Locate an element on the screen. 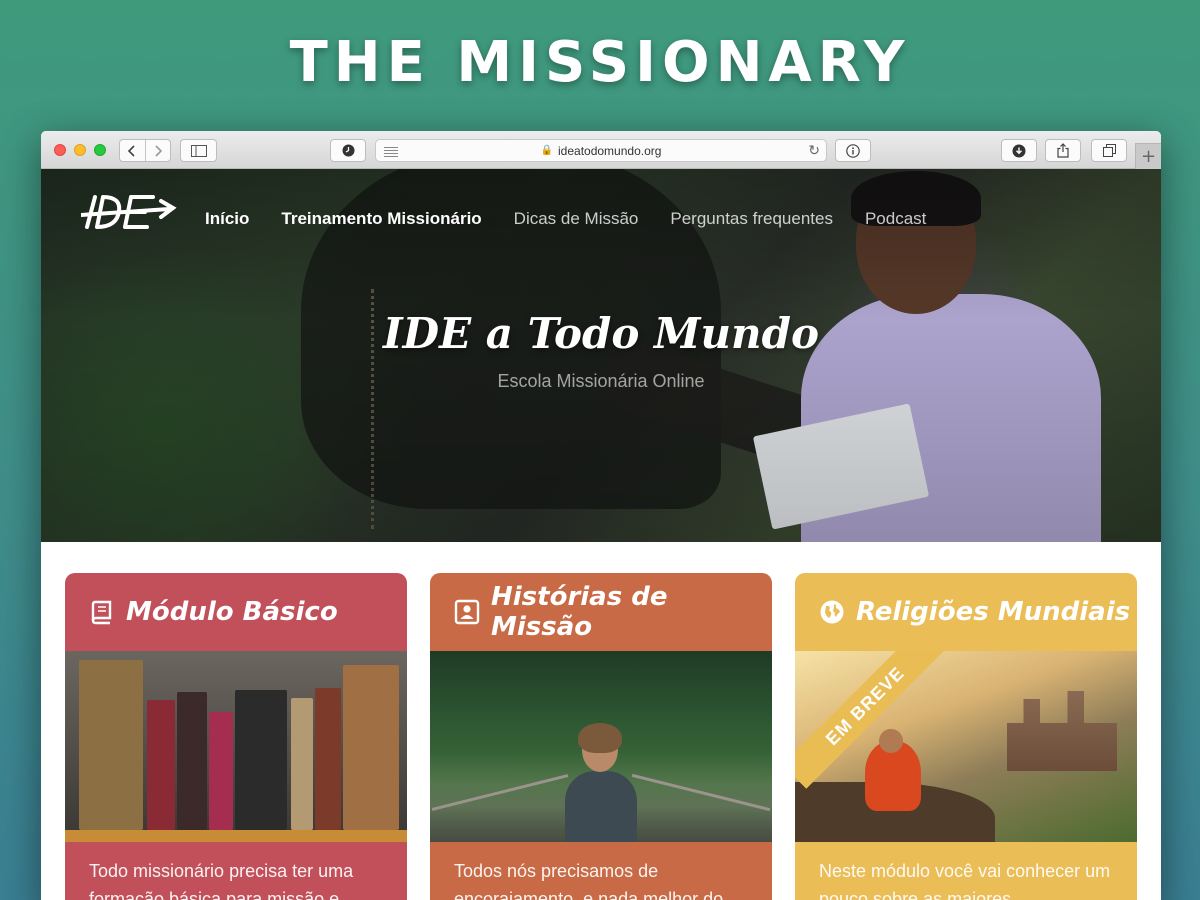  download-icon is located at coordinates (1019, 150).